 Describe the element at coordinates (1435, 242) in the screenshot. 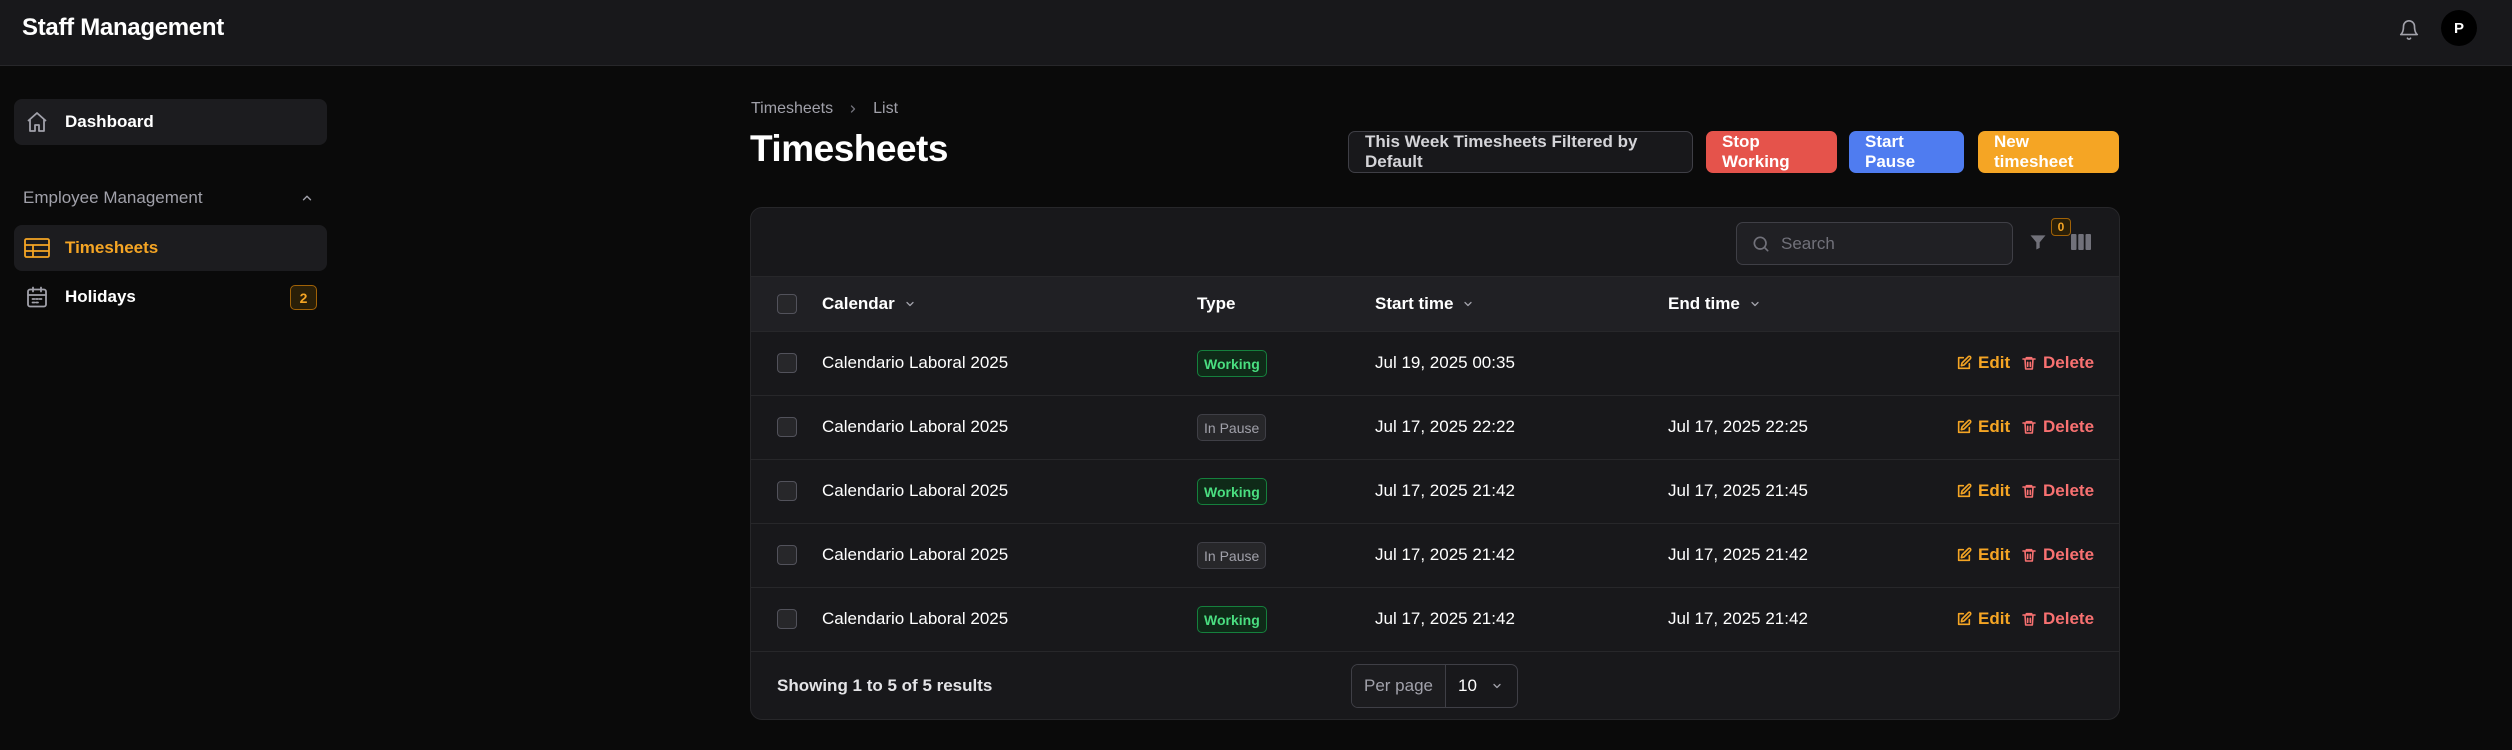

I see `table-toolbar: 0` at that location.